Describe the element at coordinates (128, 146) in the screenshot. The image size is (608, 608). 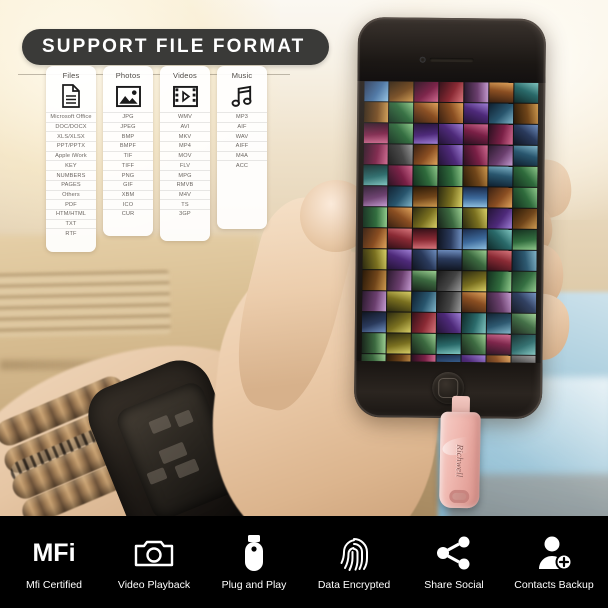
I see `format-item: BMPF` at that location.